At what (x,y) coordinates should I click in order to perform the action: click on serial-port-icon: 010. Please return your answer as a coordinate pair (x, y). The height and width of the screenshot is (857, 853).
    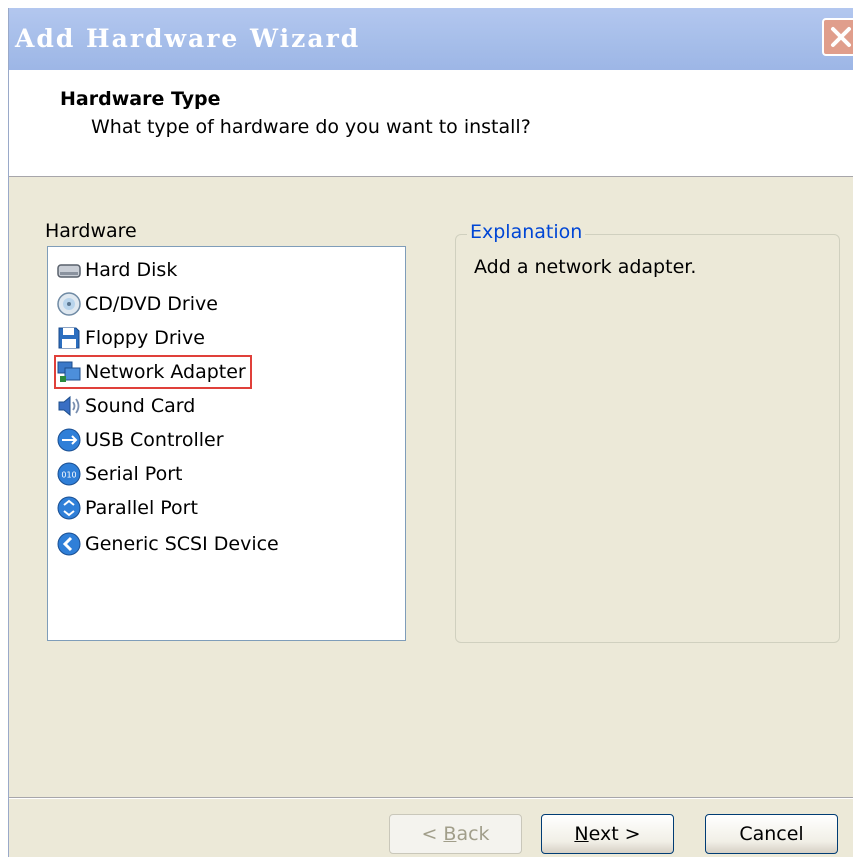
    Looking at the image, I should click on (69, 474).